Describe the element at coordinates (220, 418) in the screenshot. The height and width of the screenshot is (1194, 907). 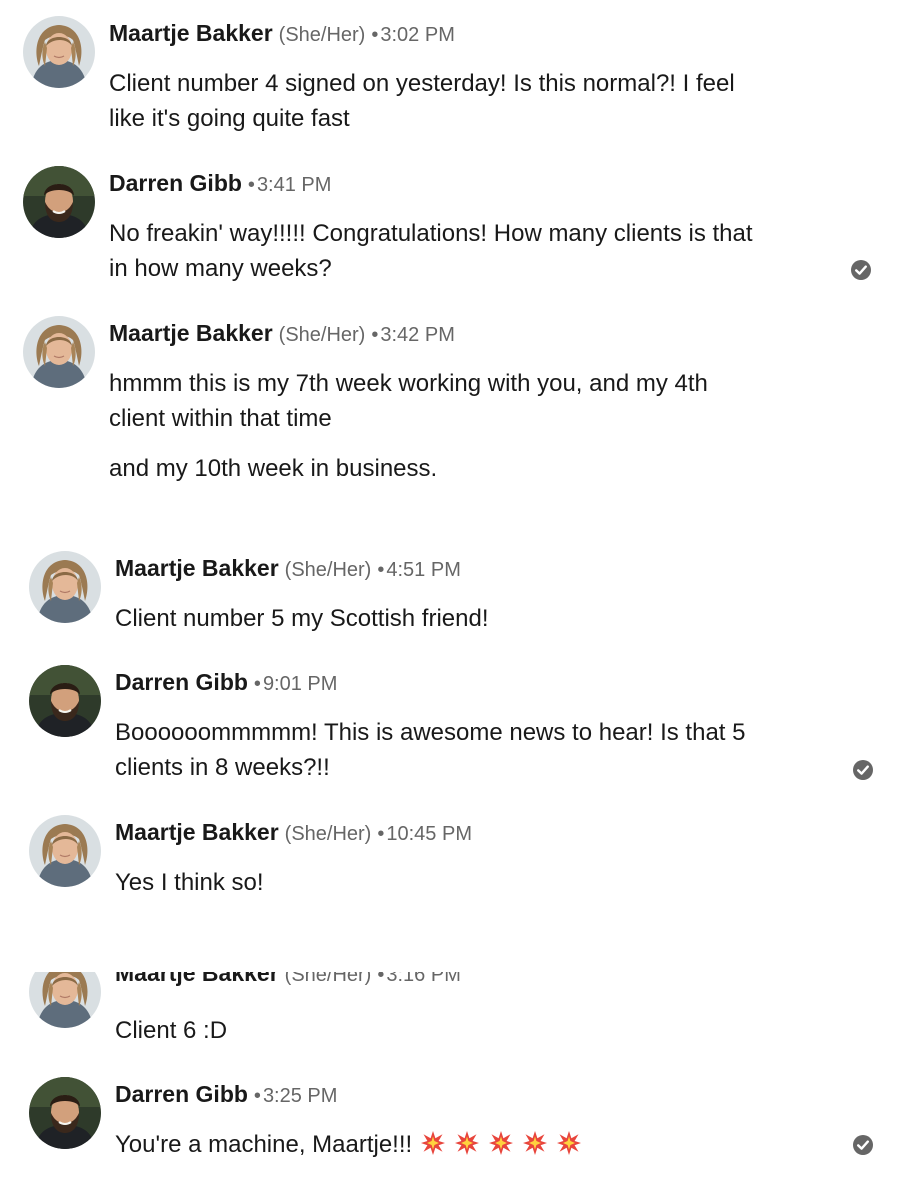
I see `message-line: client within that time` at that location.